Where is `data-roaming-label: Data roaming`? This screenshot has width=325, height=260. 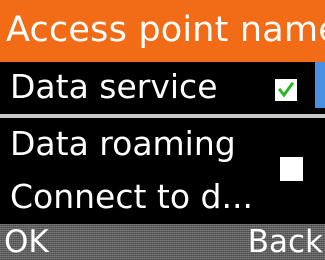
data-roaming-label: Data roaming is located at coordinates (123, 143).